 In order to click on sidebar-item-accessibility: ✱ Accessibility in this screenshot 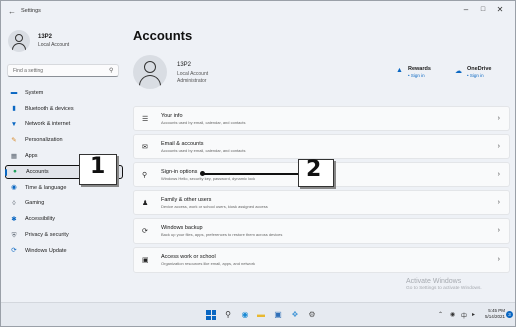, I will do `click(64, 219)`.